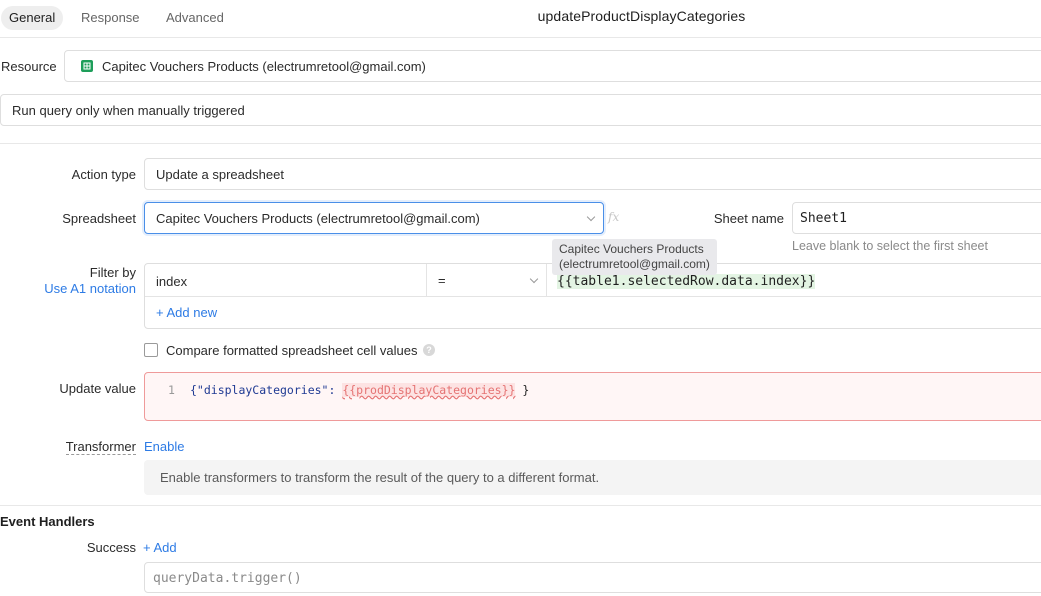  Describe the element at coordinates (171, 390) in the screenshot. I see `line-number: 1` at that location.